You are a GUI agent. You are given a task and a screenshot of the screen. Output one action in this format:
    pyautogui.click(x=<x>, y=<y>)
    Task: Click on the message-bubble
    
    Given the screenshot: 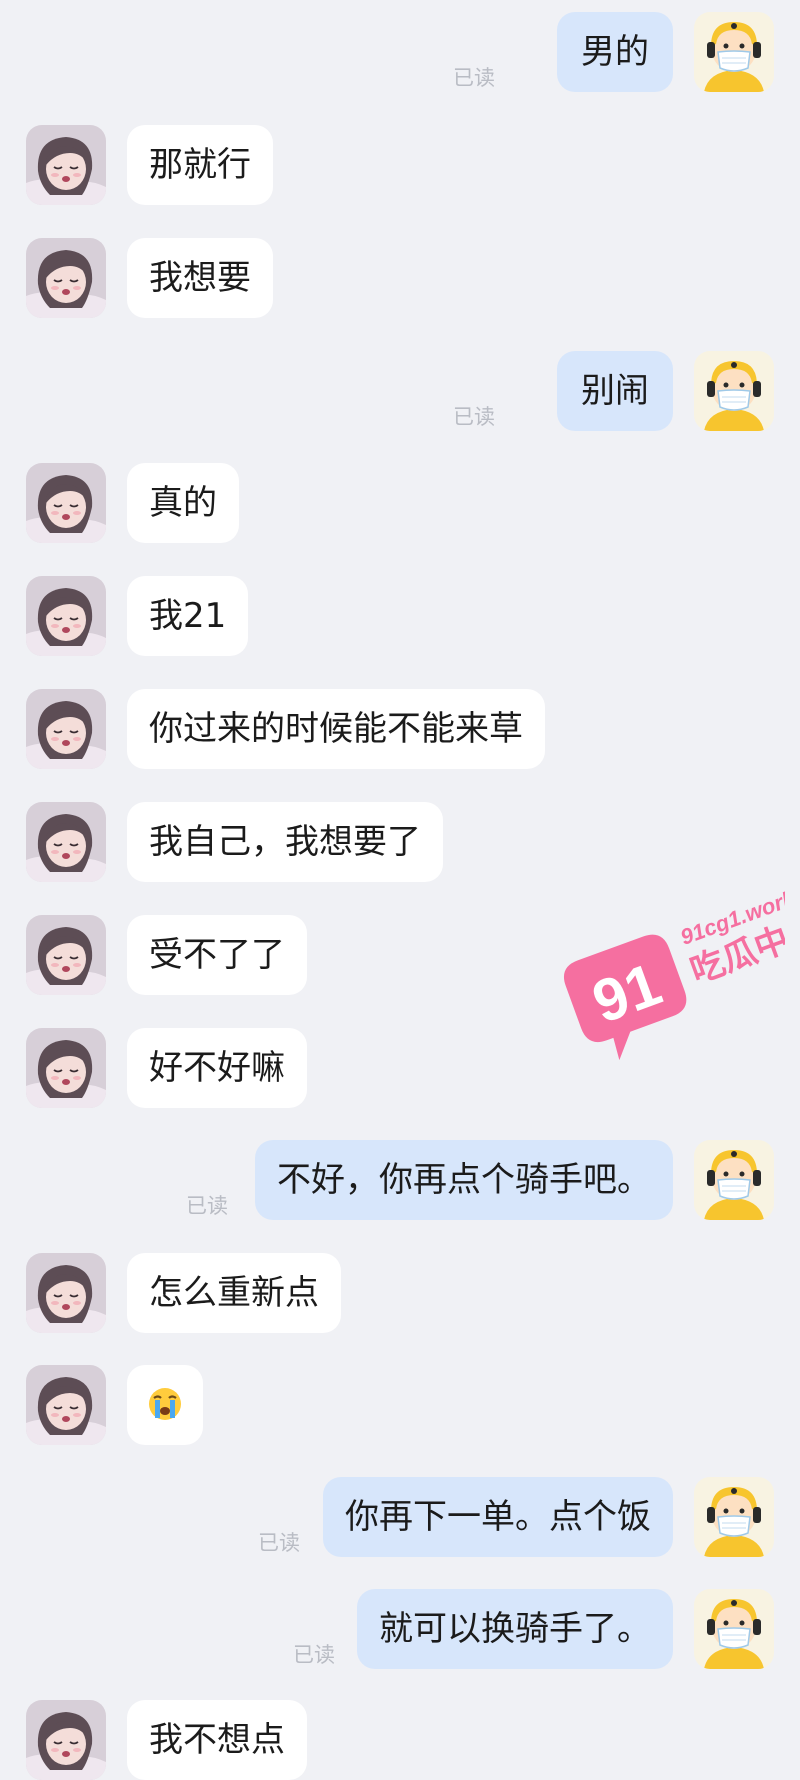 What is the action you would take?
    pyautogui.click(x=165, y=1405)
    